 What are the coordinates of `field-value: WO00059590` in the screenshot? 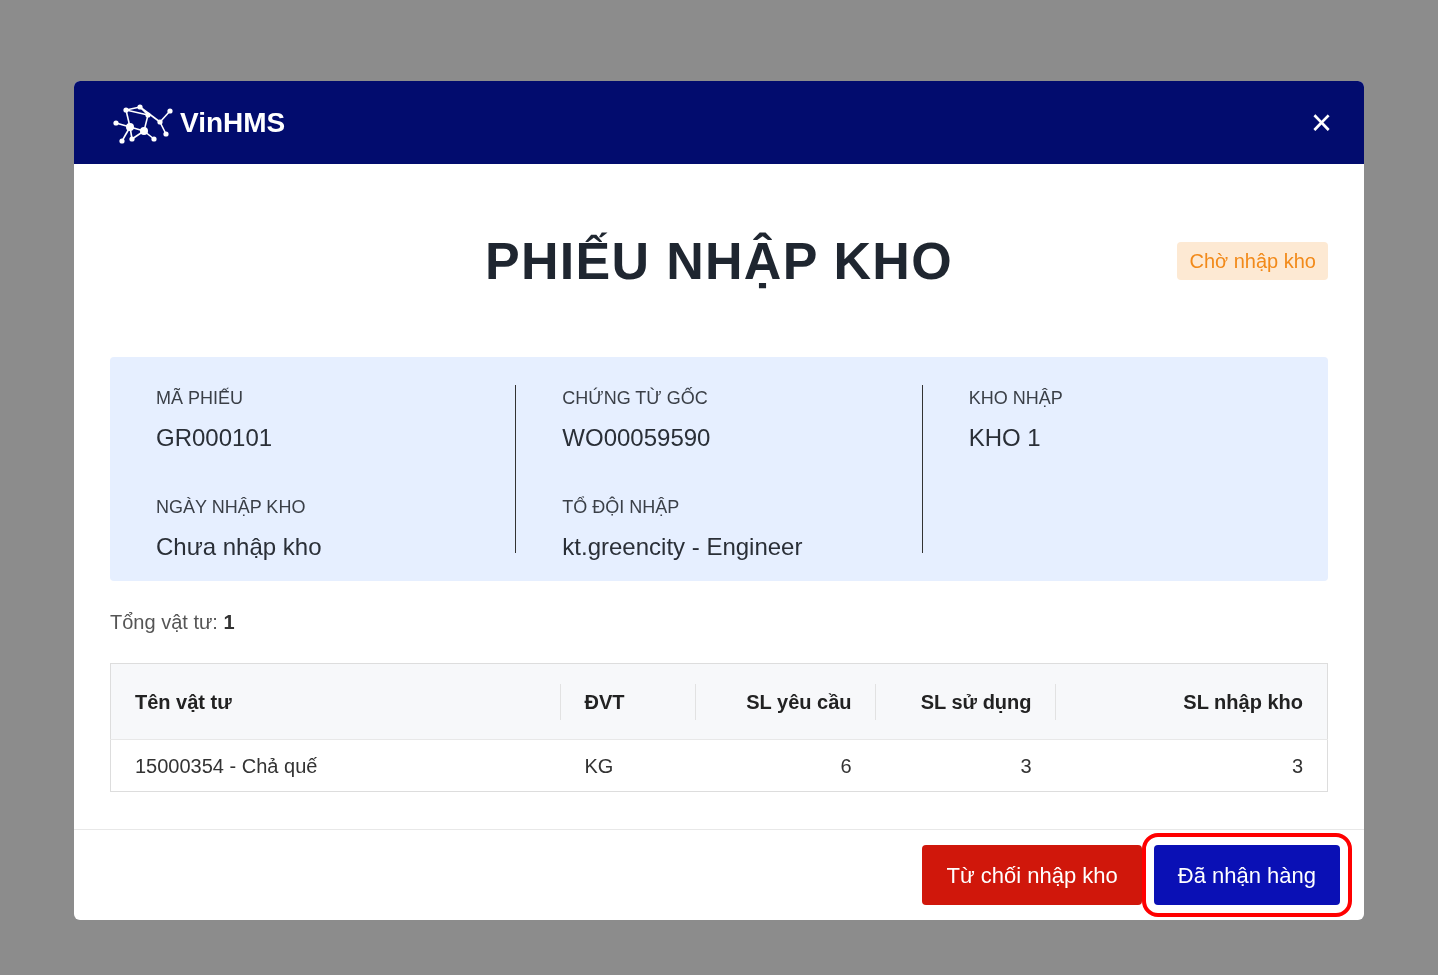 It's located at (637, 438).